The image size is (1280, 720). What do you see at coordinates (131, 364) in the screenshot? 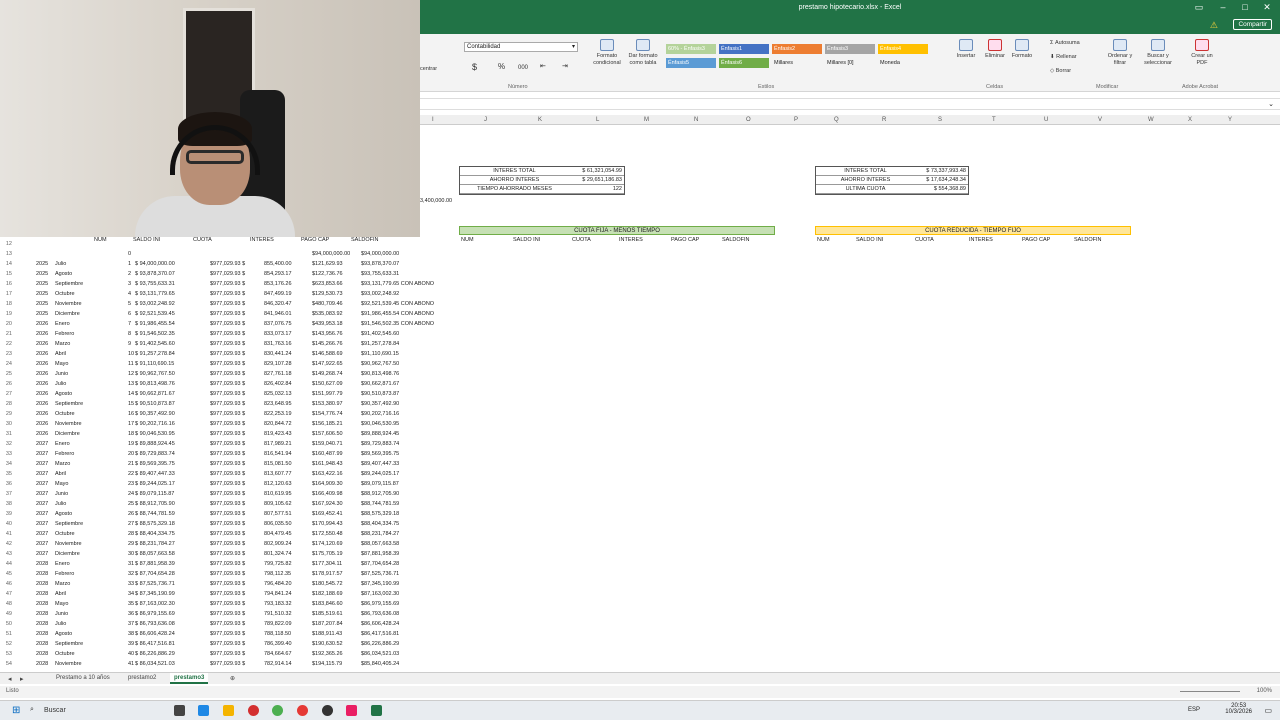
I see `num-cell: 11` at bounding box center [131, 364].